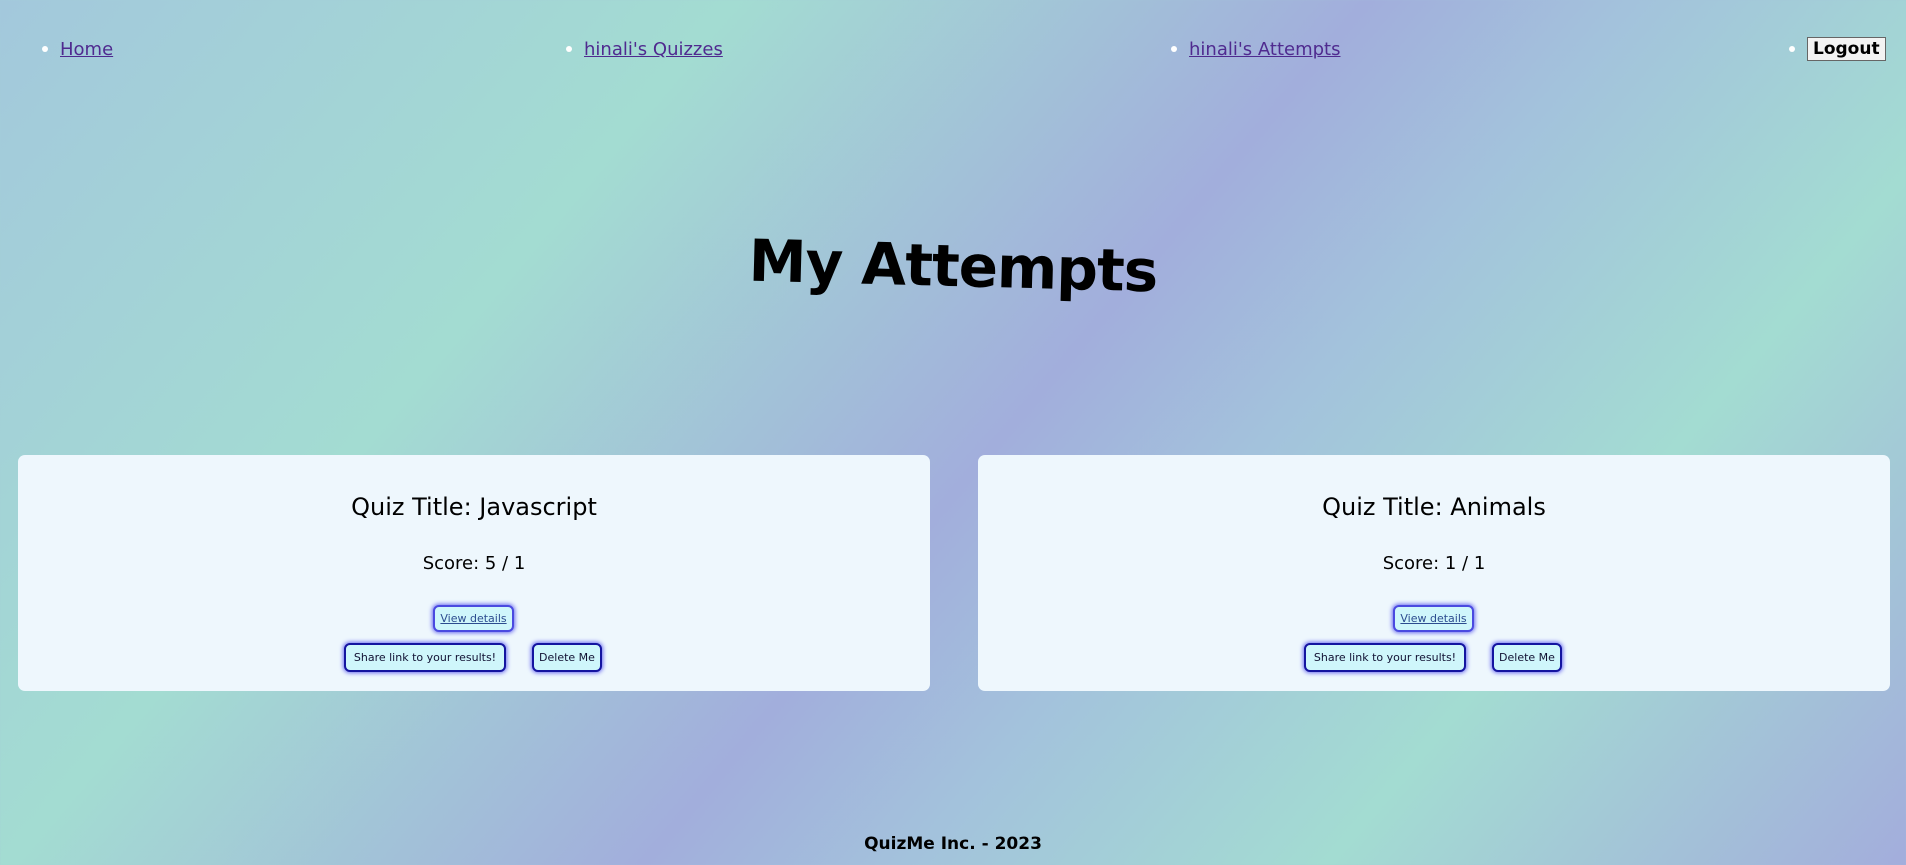 The width and height of the screenshot is (1906, 865). I want to click on footer-copyright: QuizMe Inc. - 2023, so click(953, 844).